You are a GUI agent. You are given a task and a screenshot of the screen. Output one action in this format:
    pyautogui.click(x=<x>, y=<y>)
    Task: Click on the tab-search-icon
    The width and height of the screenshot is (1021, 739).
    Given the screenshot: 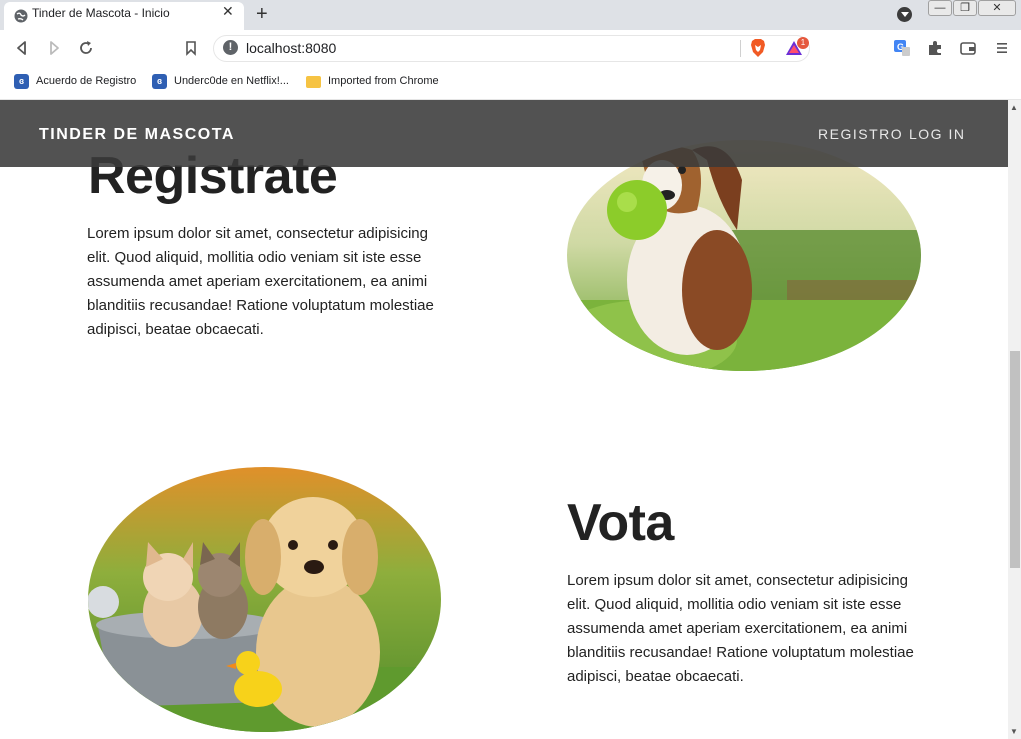 What is the action you would take?
    pyautogui.click(x=904, y=14)
    